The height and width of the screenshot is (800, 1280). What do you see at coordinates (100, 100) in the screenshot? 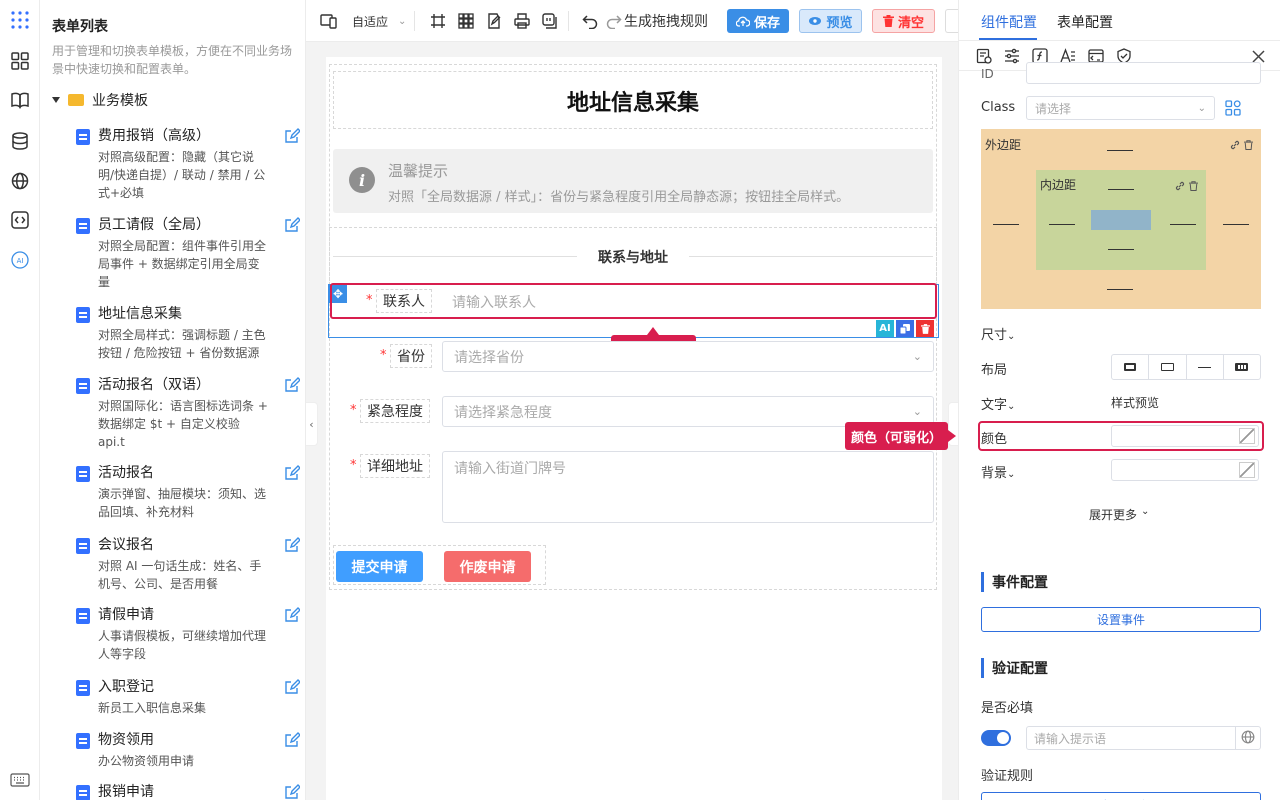
I see `group-business-templates: 业务模板` at bounding box center [100, 100].